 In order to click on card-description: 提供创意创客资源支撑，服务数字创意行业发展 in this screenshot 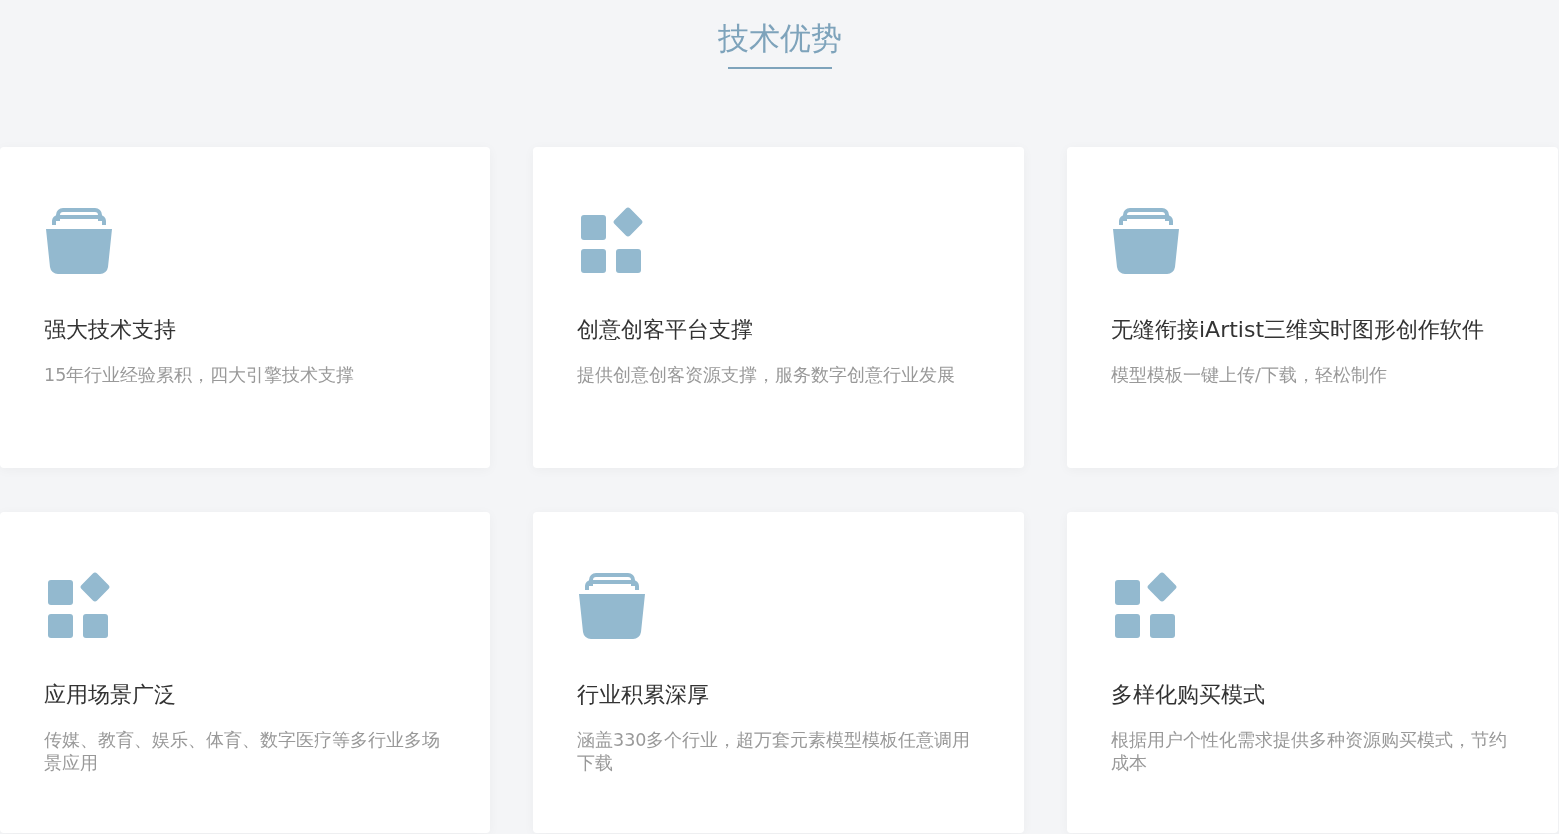, I will do `click(766, 375)`.